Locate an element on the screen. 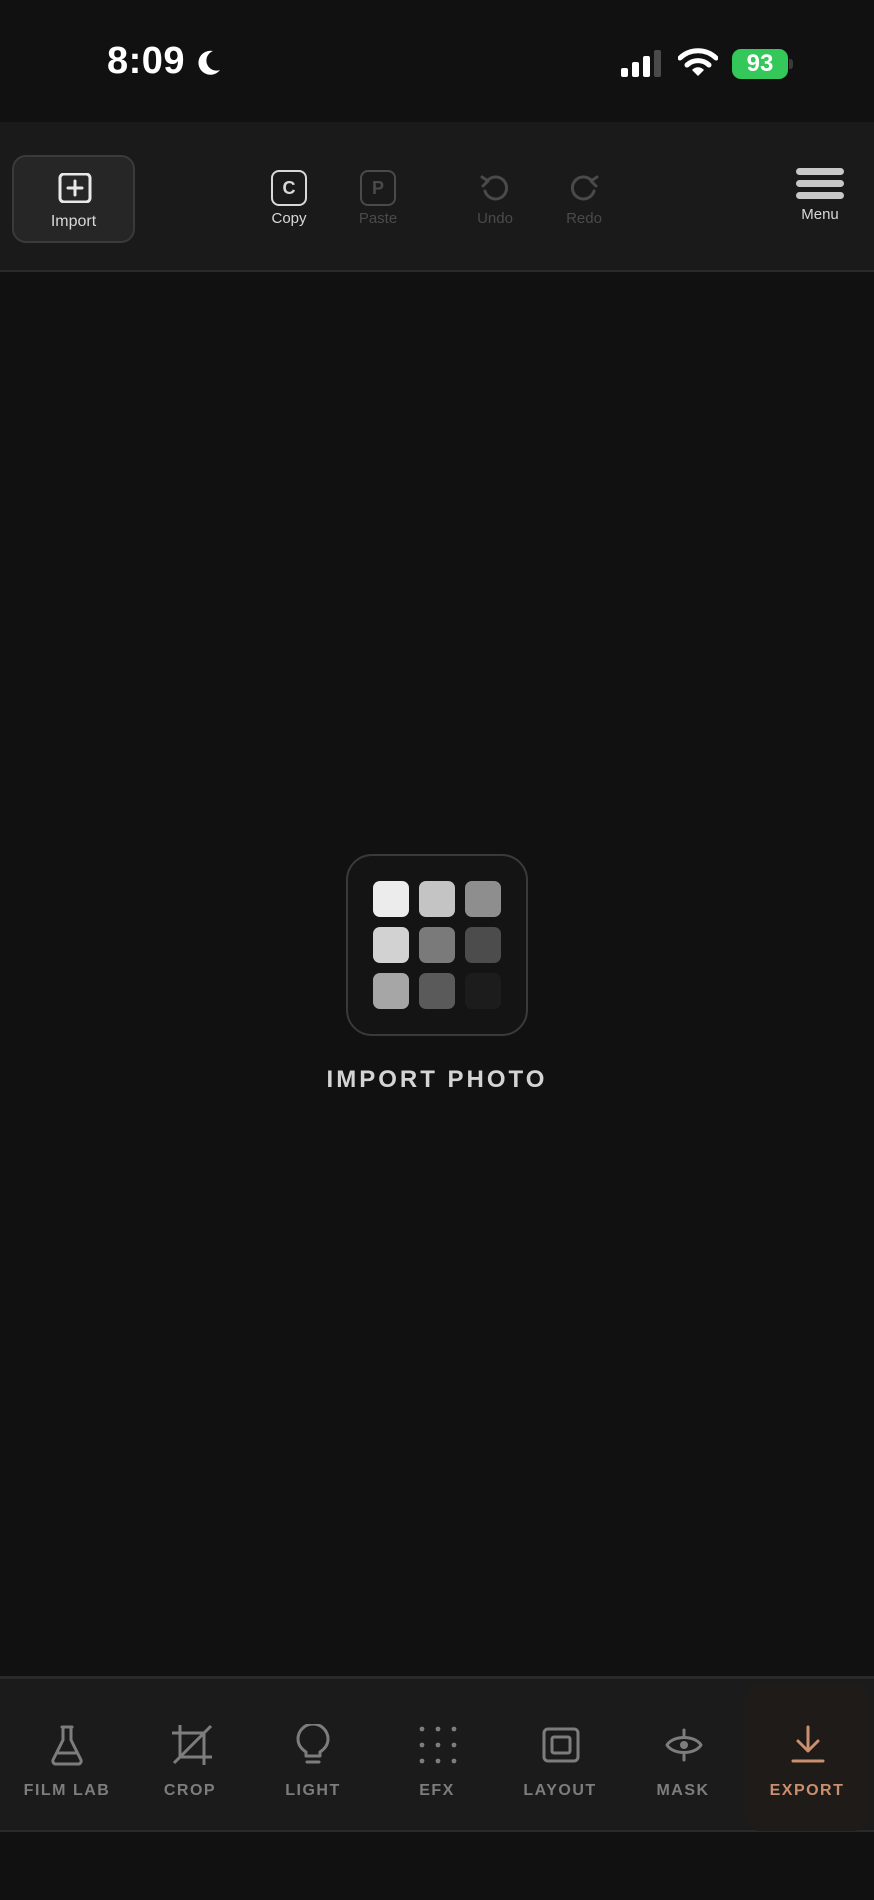 This screenshot has height=1900, width=874. nav-crop: CROP is located at coordinates (190, 1755).